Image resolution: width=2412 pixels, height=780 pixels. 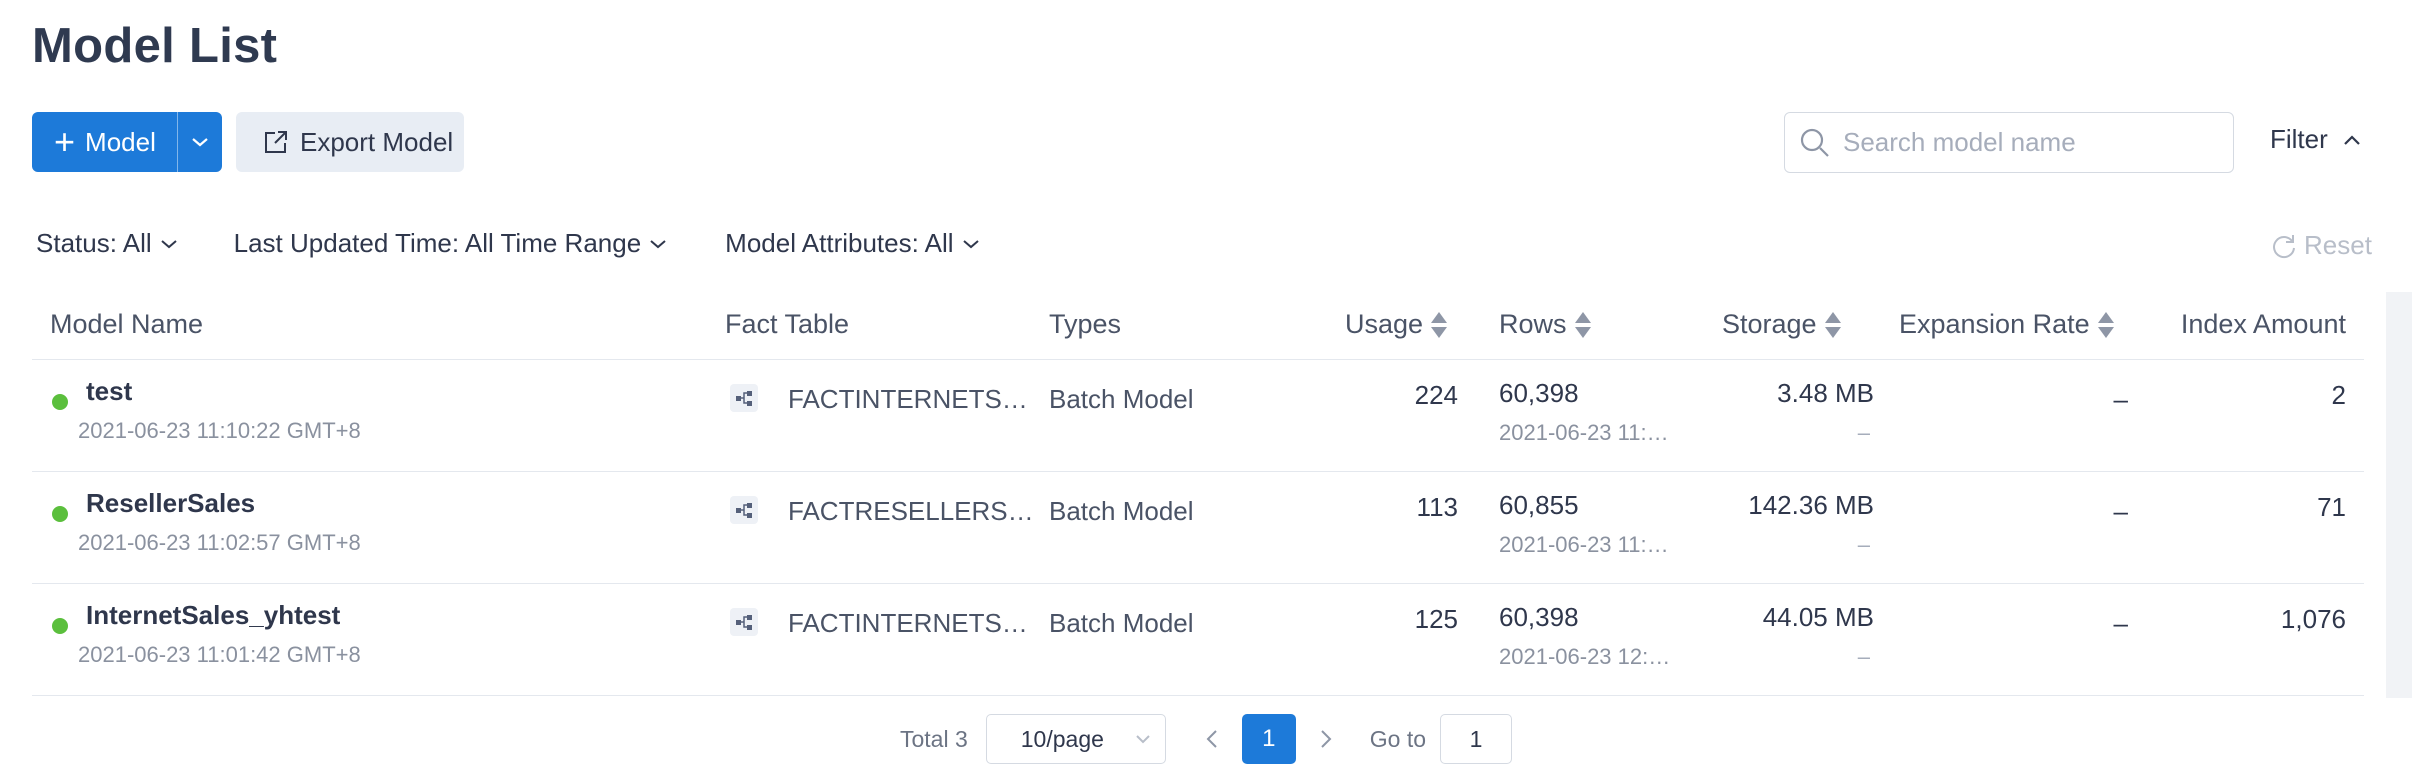 I want to click on export-model-label: Export Model, so click(x=377, y=141).